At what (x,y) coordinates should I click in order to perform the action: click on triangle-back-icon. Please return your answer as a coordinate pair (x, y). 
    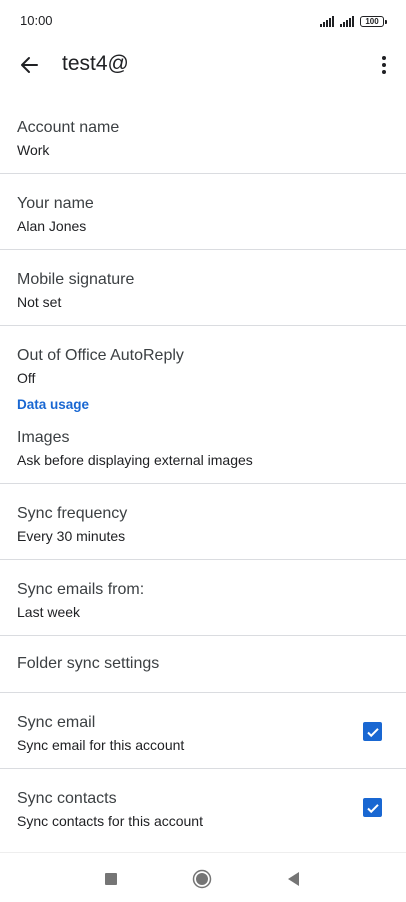
    Looking at the image, I should click on (293, 879).